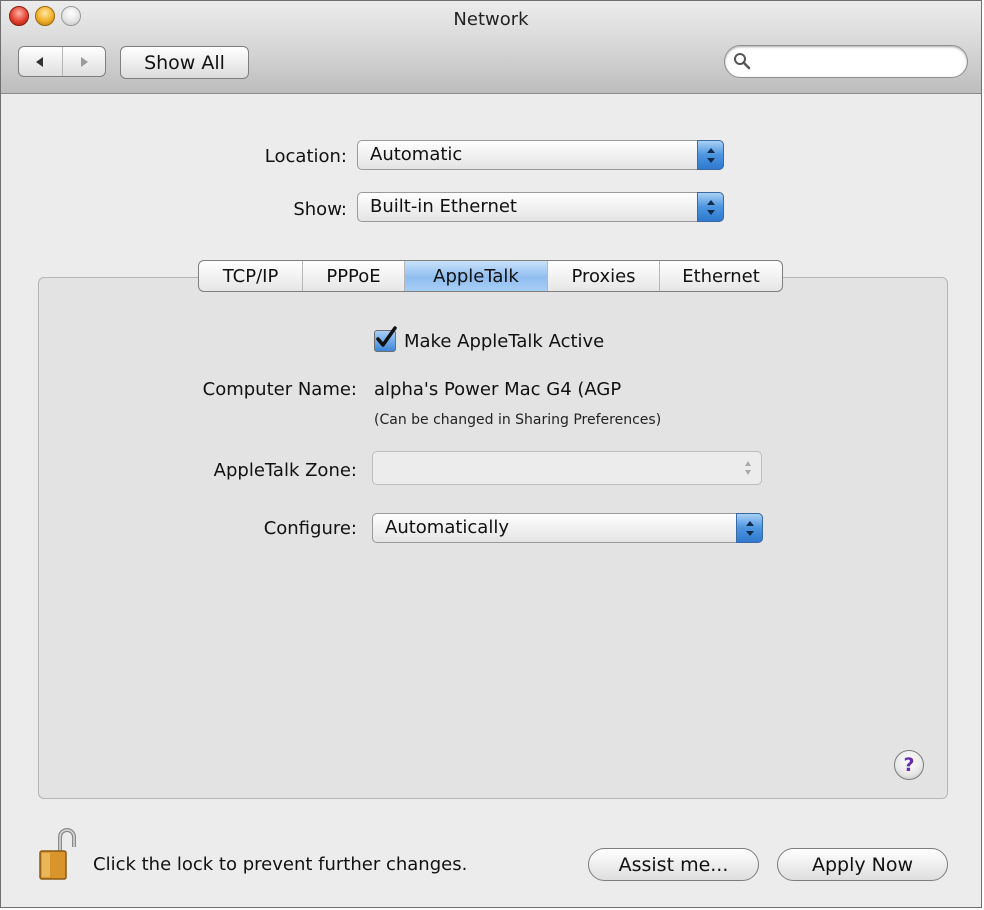  What do you see at coordinates (491, 19) in the screenshot?
I see `window-title: Network` at bounding box center [491, 19].